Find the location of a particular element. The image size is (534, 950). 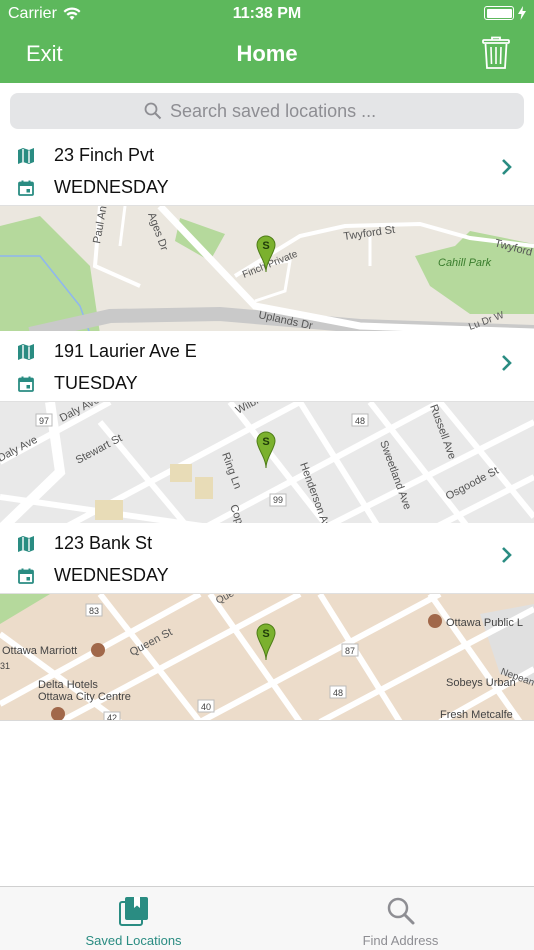

charging-icon is located at coordinates (522, 13).